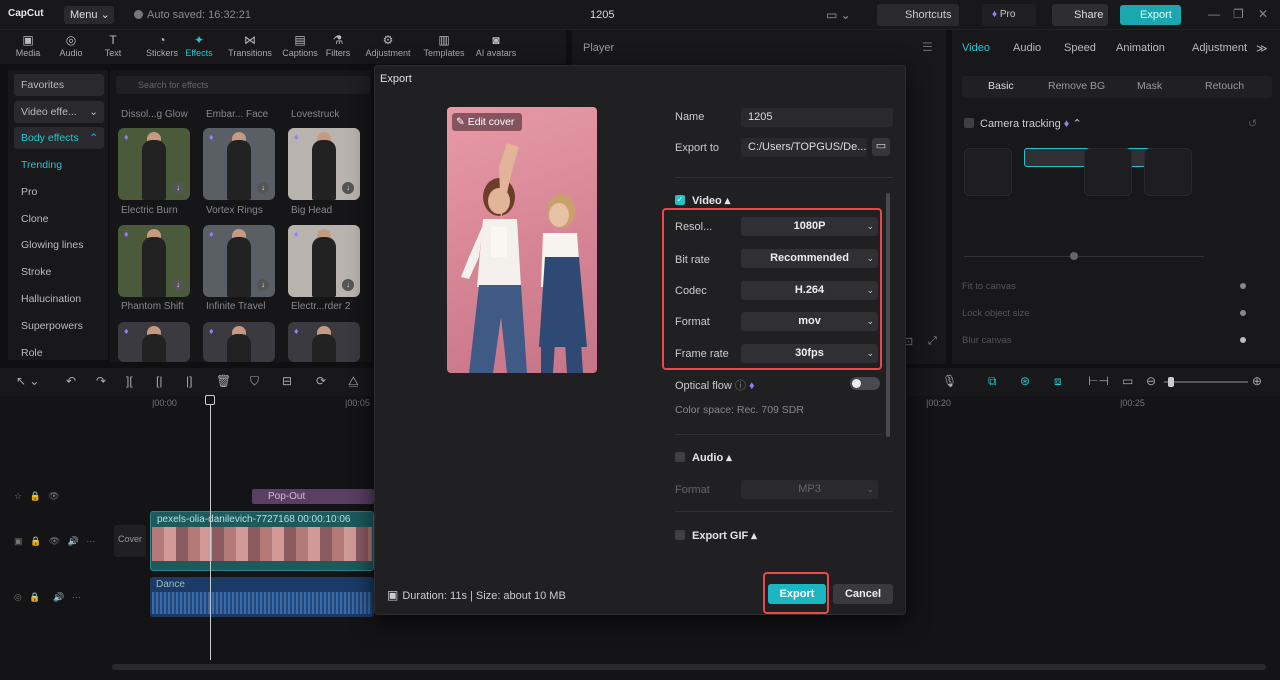 The height and width of the screenshot is (680, 1280). Describe the element at coordinates (189, 381) in the screenshot. I see `split-right-icon: |]` at that location.